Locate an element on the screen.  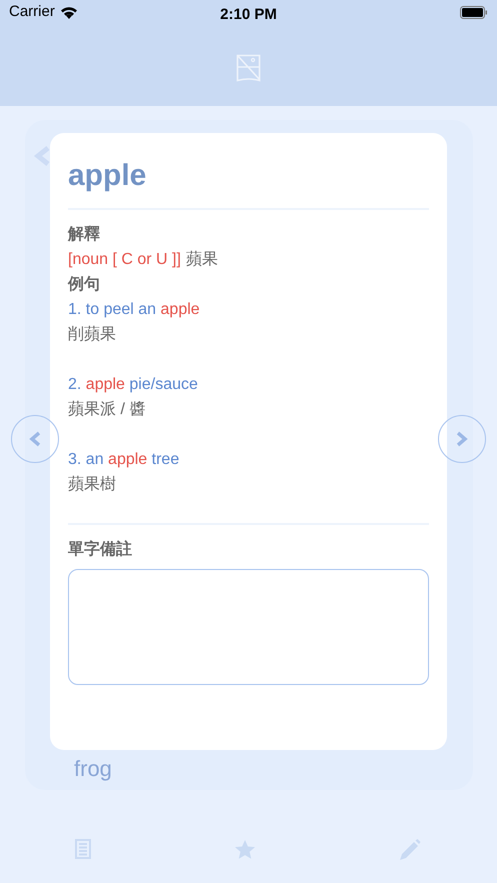
carrier-name: Carrier is located at coordinates (32, 12).